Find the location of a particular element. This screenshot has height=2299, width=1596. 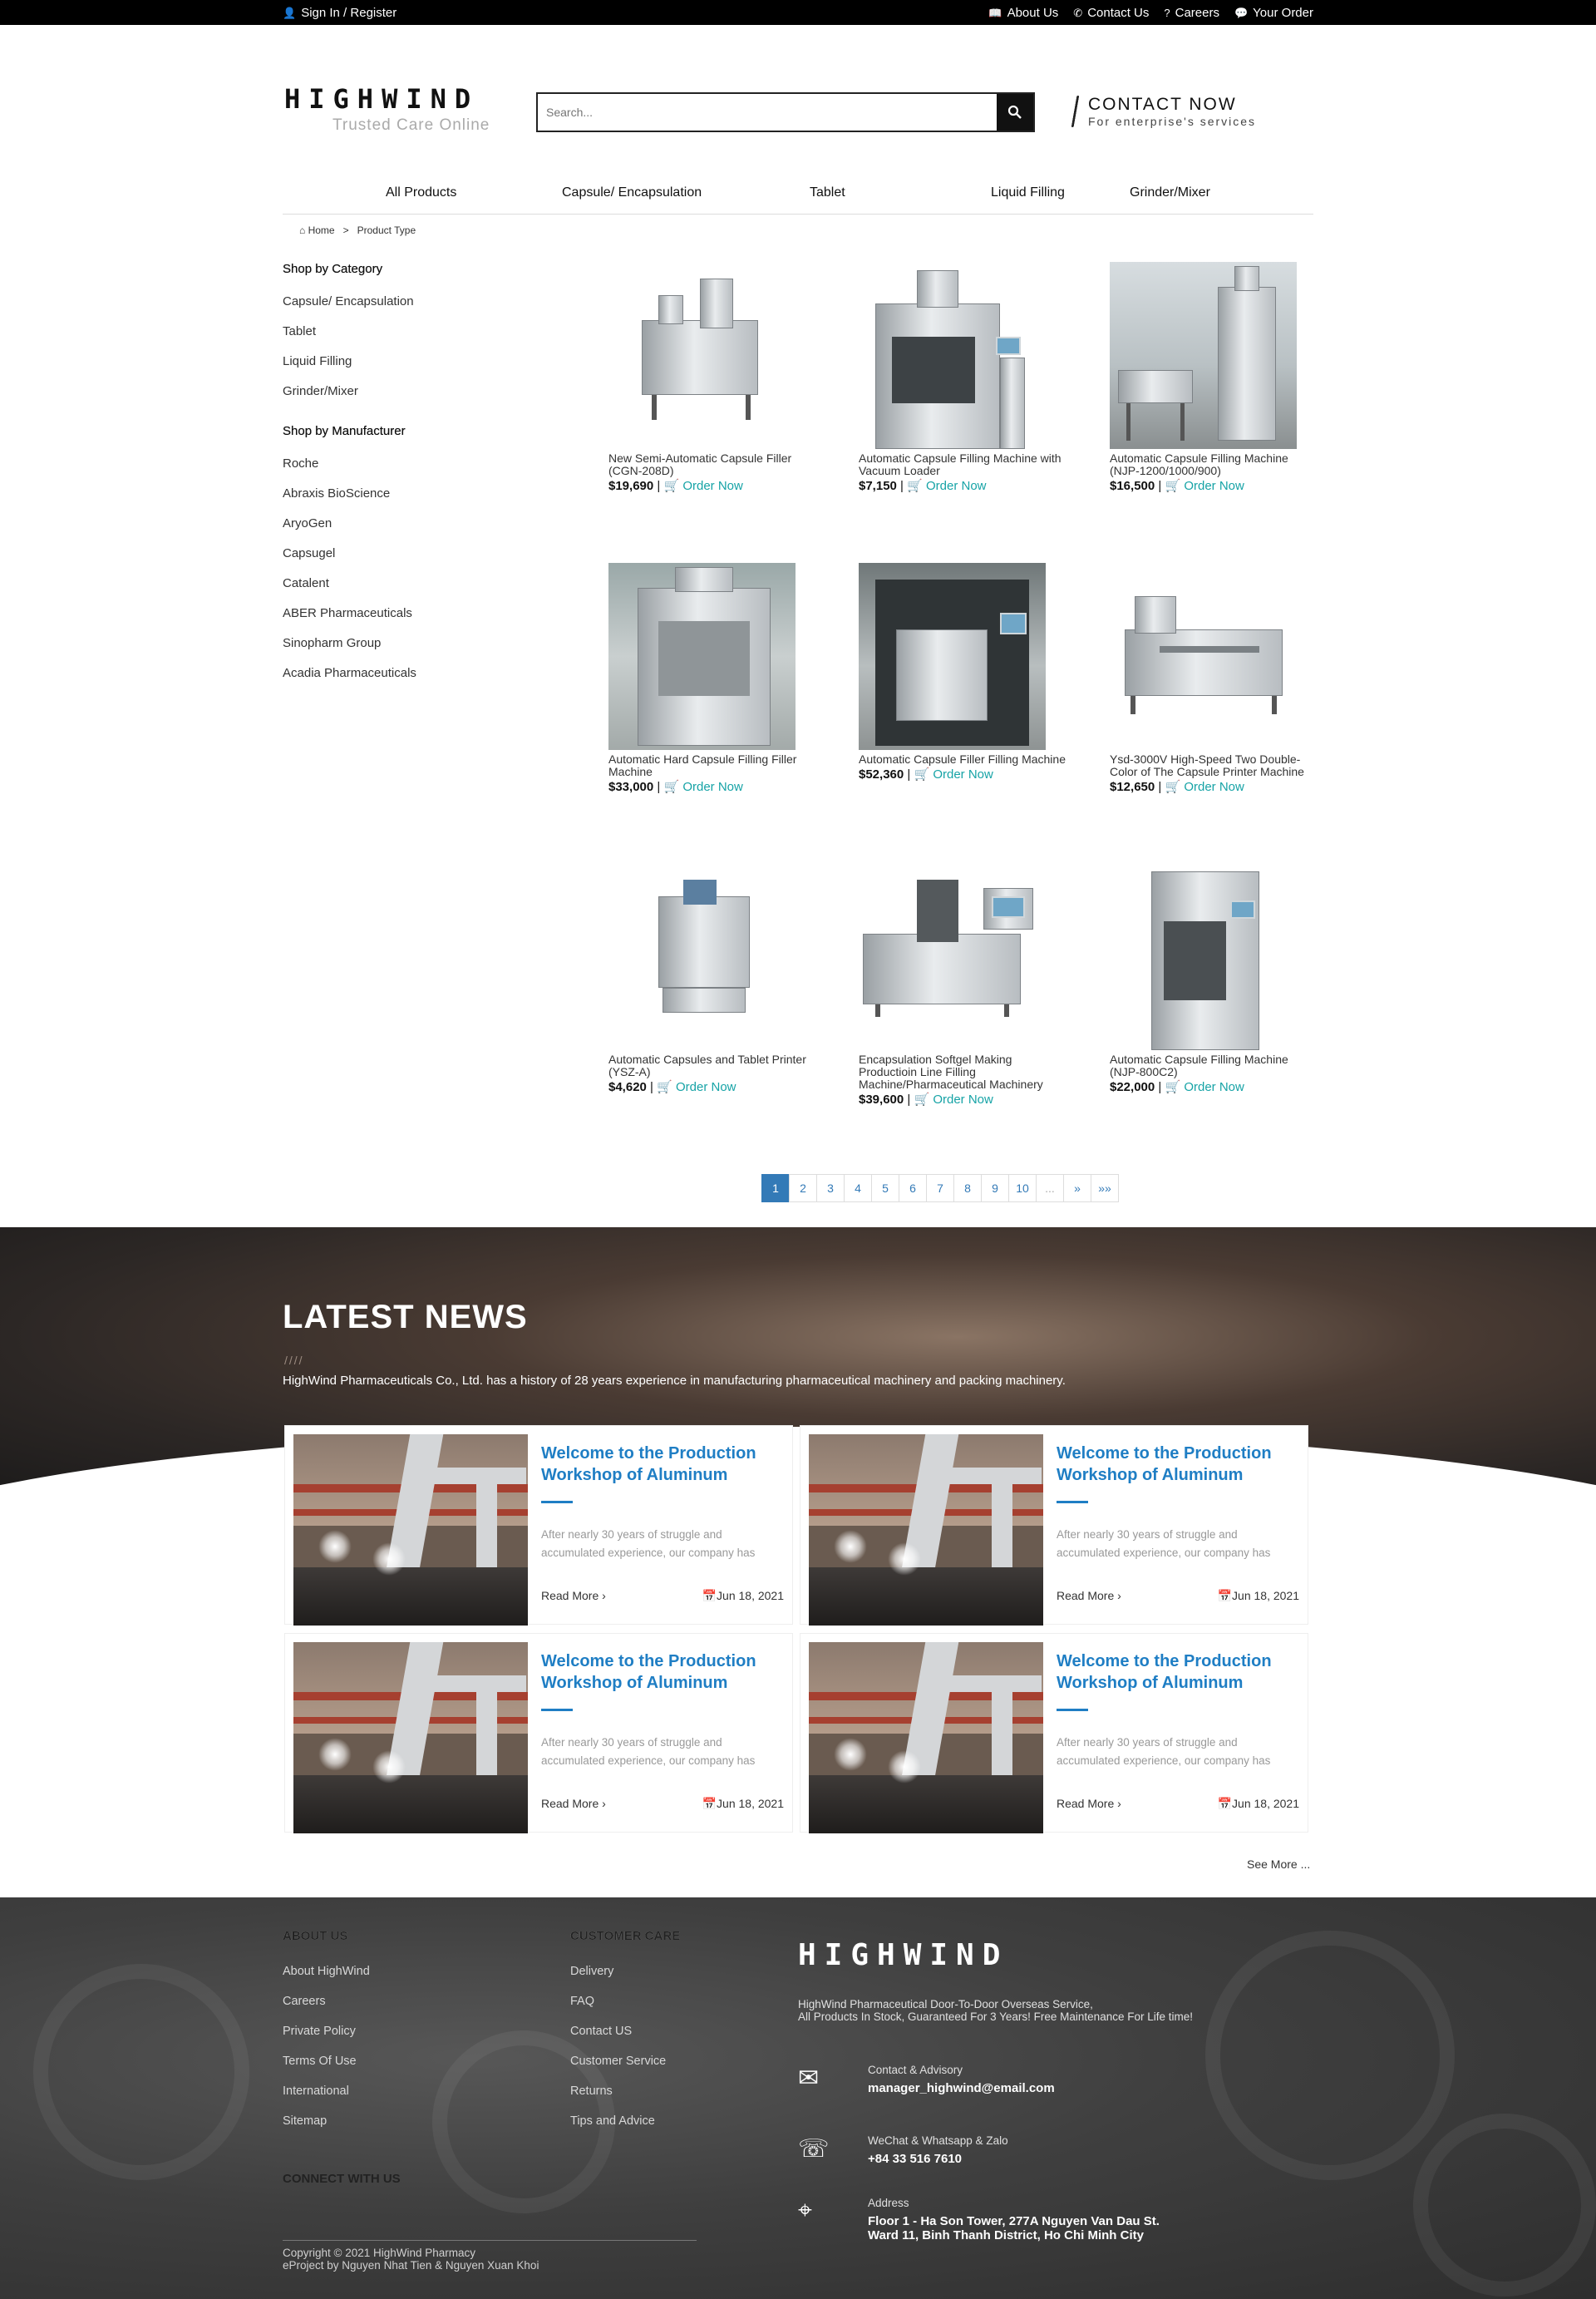

manufacturer-capsugel: Capsugel is located at coordinates (416, 561).